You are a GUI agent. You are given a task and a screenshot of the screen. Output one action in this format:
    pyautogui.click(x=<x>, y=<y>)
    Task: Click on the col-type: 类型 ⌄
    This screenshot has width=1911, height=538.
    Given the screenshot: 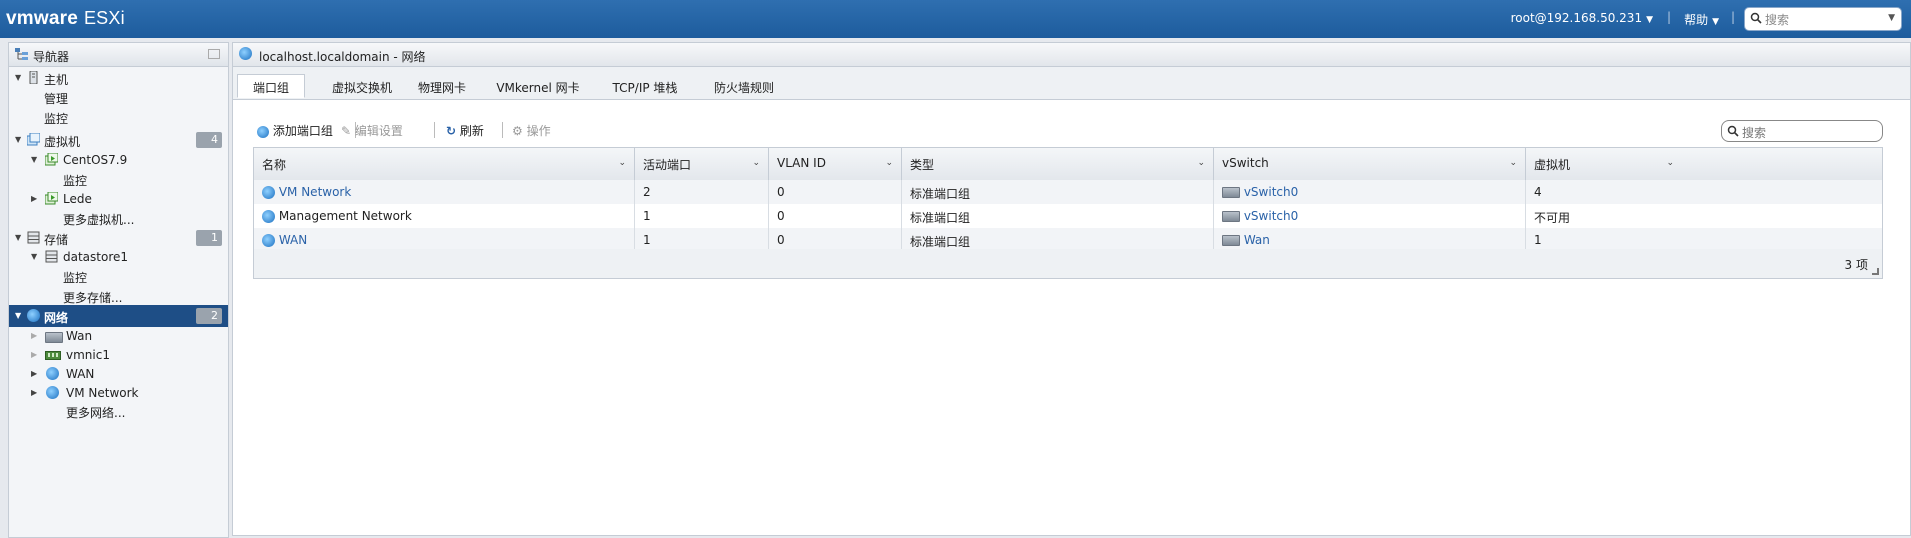 What is the action you would take?
    pyautogui.click(x=1058, y=164)
    